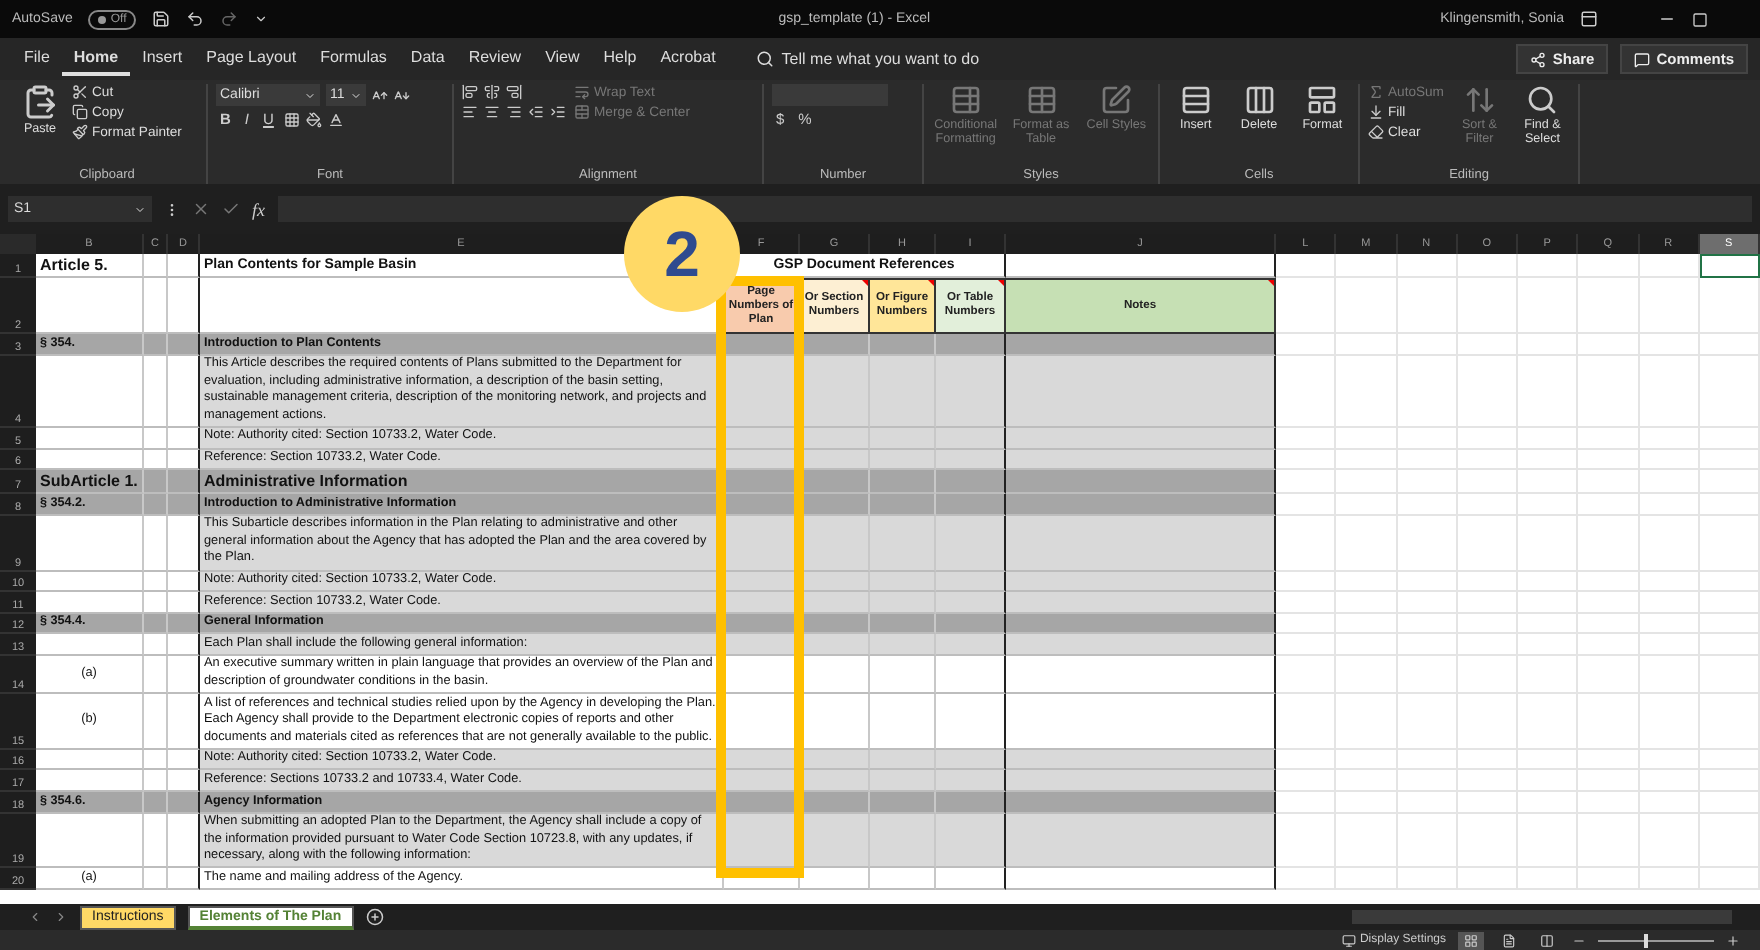 This screenshot has height=950, width=1760. What do you see at coordinates (162, 59) in the screenshot?
I see `menu-tab: Insert` at bounding box center [162, 59].